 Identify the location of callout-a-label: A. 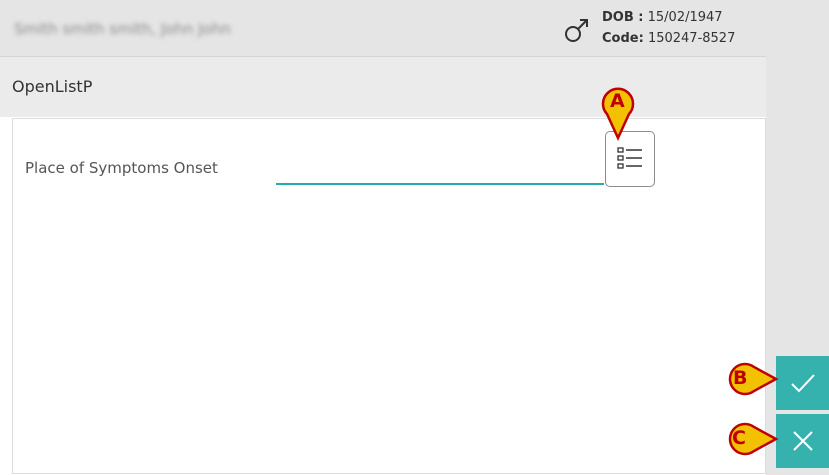
(617, 101).